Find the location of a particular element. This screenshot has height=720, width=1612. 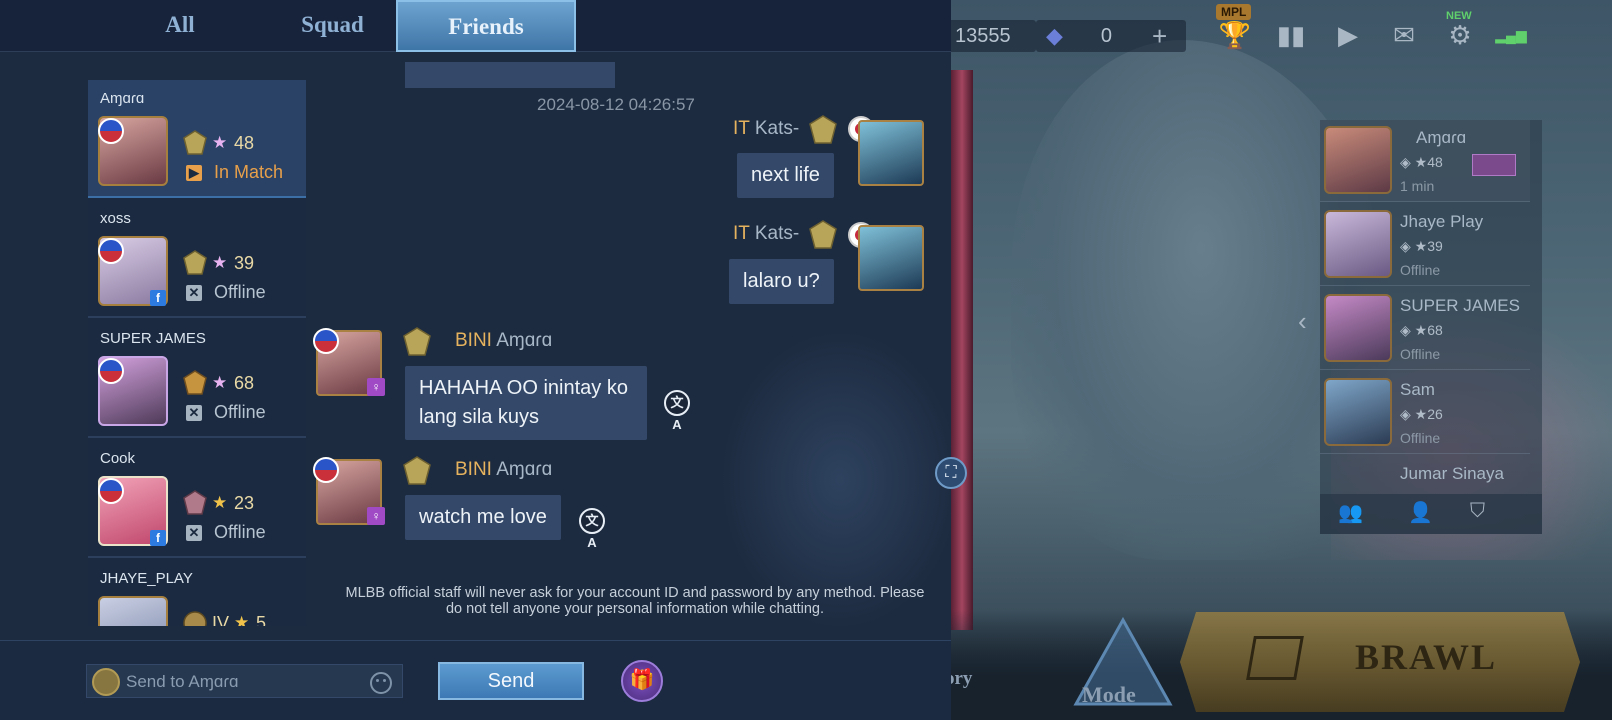

trophy-icon: 🏆 is located at coordinates (1235, 35).